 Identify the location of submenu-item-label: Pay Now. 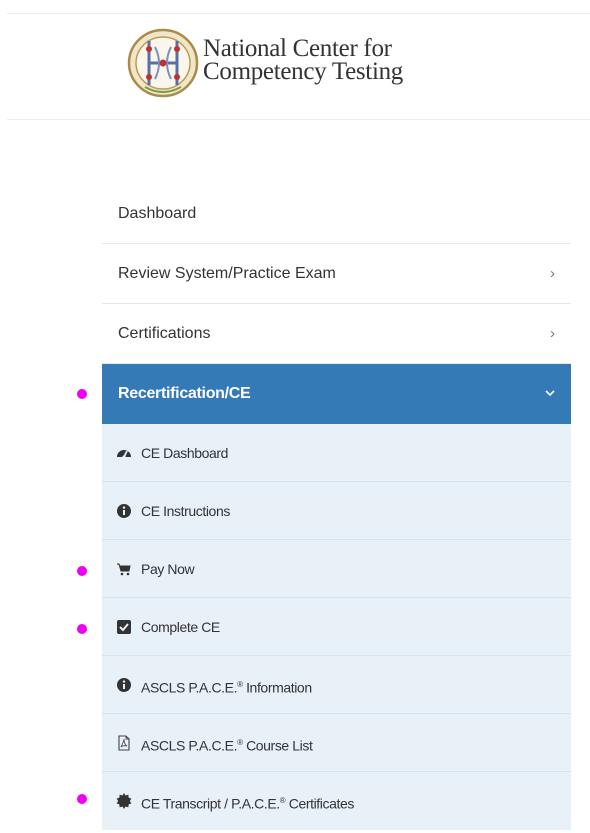
(168, 569).